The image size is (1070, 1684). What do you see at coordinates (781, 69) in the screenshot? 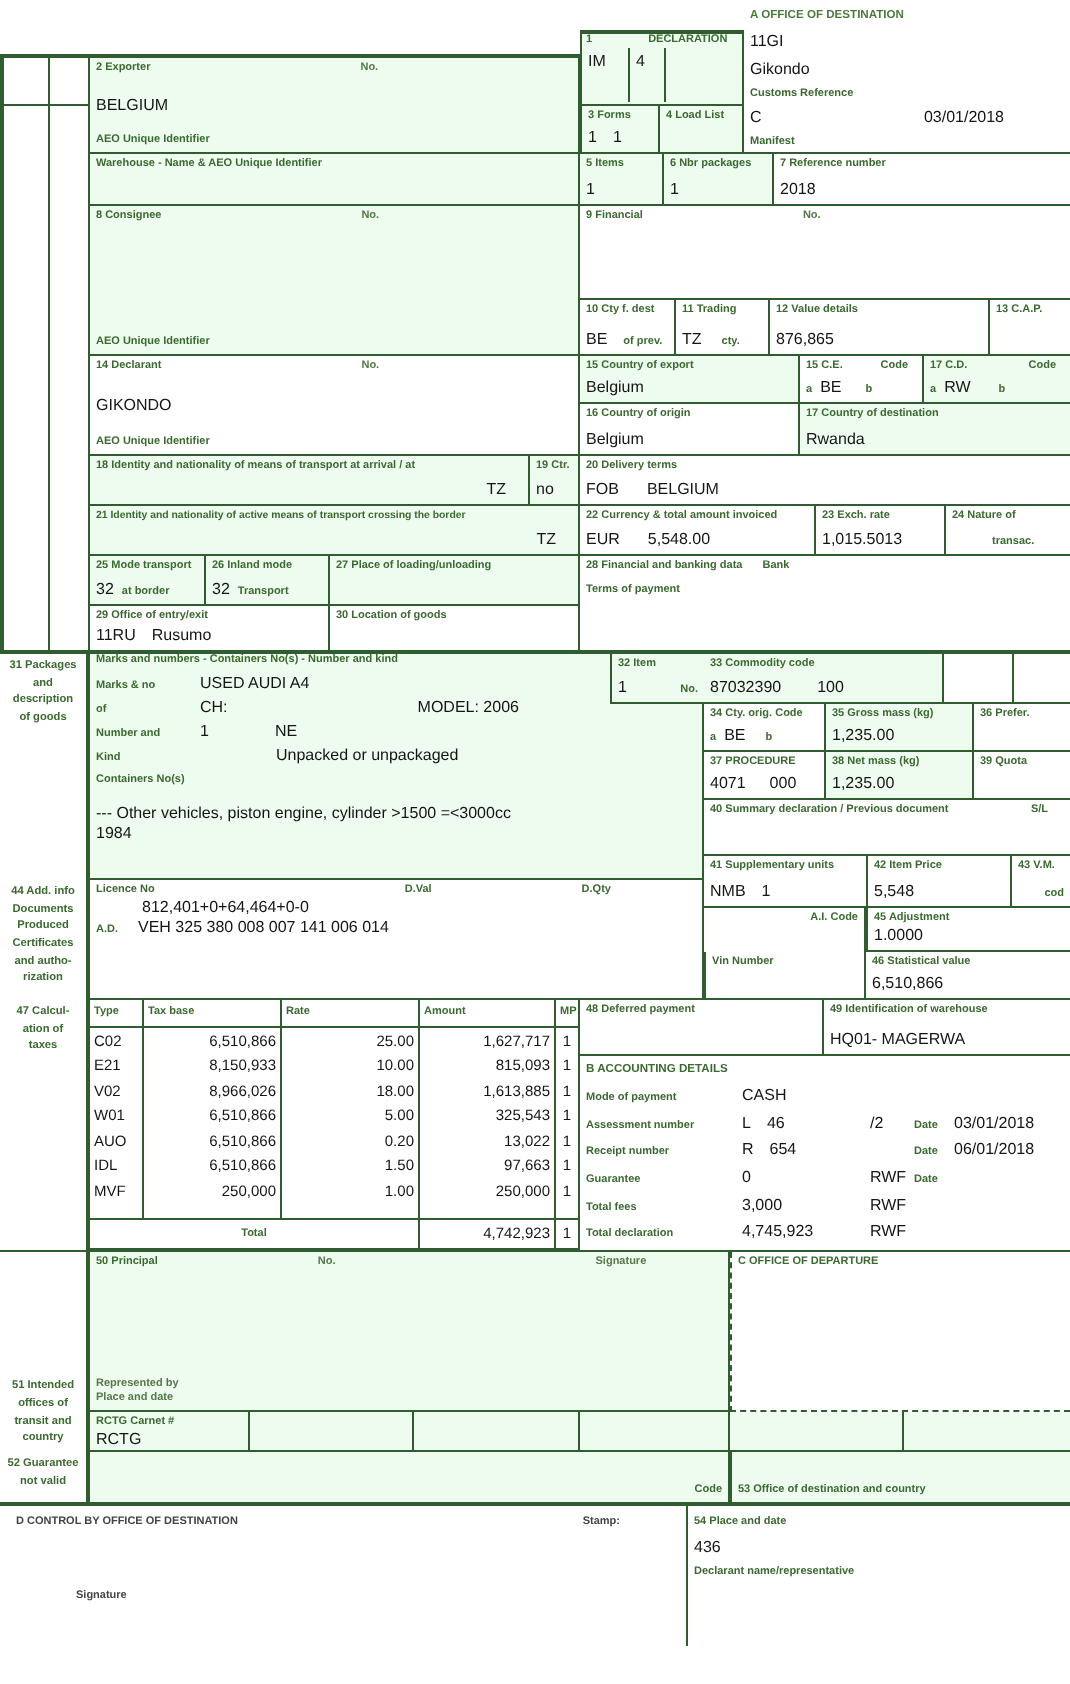
I see `field-value: Gikondo` at bounding box center [781, 69].